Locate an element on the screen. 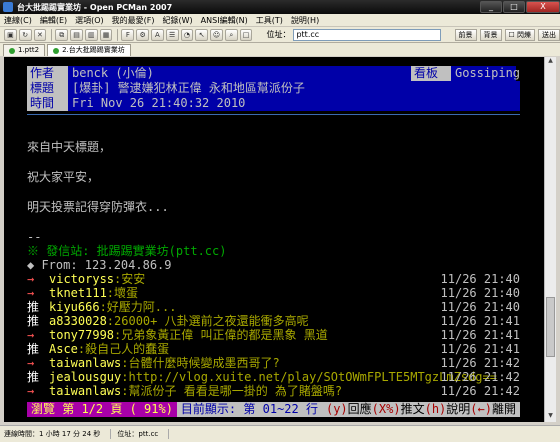  paste-icon: ▤ is located at coordinates (76, 34).